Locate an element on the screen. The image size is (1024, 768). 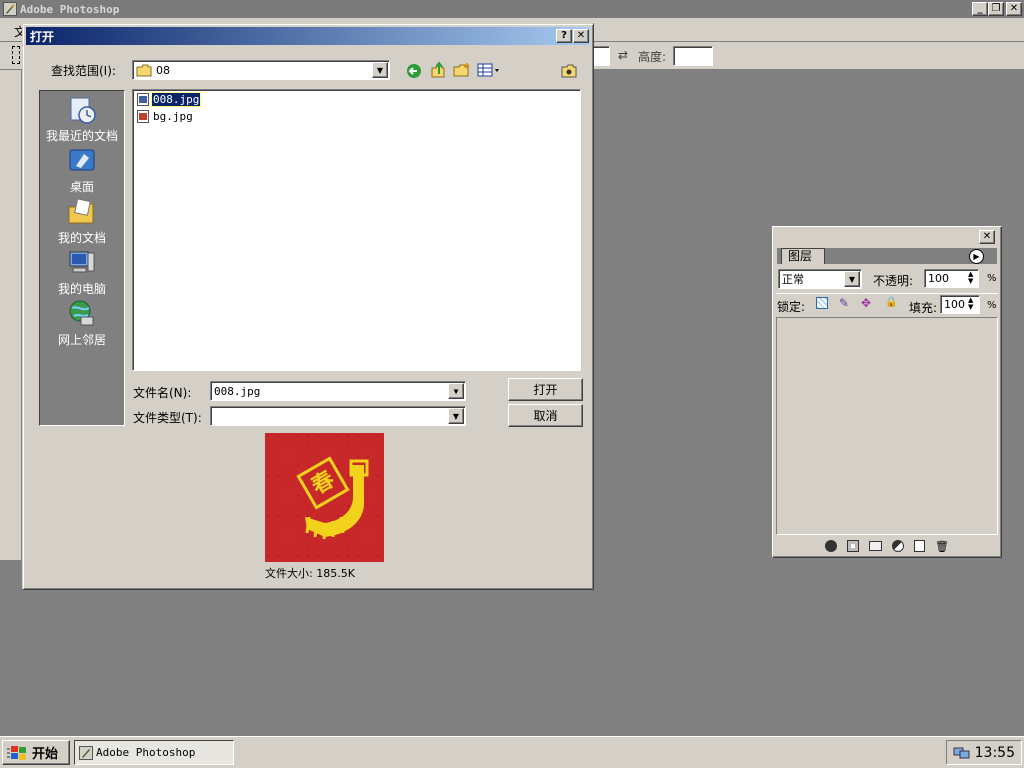
open-button: 打开 is located at coordinates (545, 389).